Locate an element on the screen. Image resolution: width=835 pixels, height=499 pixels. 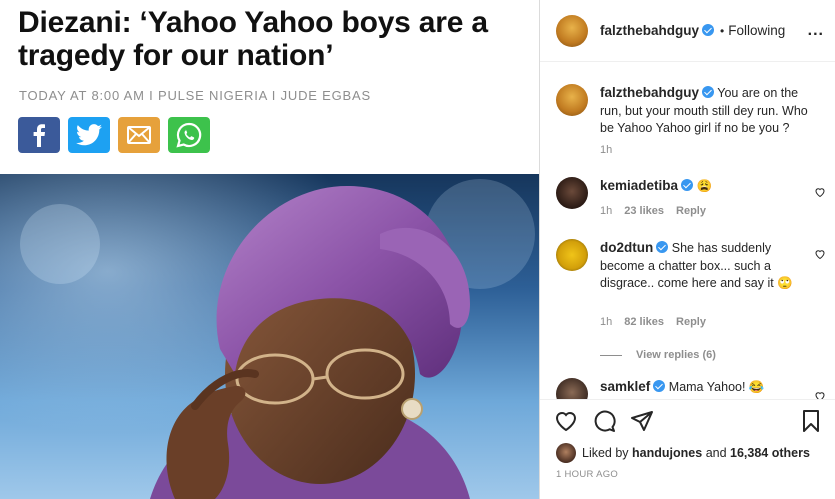
comment-text: 😩 is located at coordinates (704, 186).